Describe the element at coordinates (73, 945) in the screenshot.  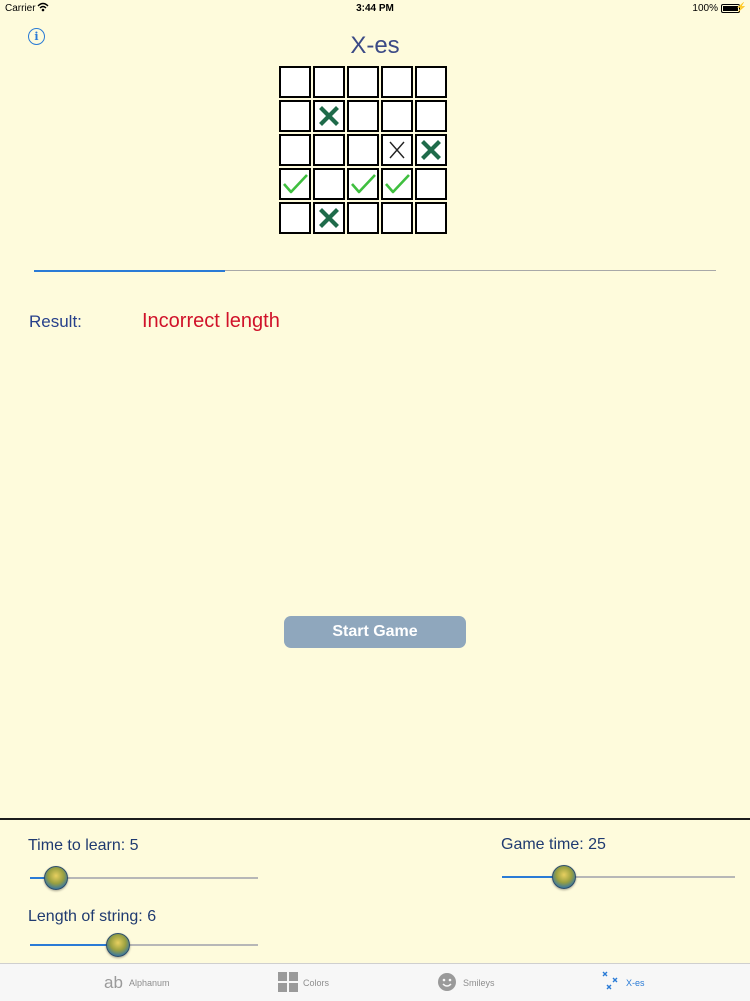
I see `slider-fill` at that location.